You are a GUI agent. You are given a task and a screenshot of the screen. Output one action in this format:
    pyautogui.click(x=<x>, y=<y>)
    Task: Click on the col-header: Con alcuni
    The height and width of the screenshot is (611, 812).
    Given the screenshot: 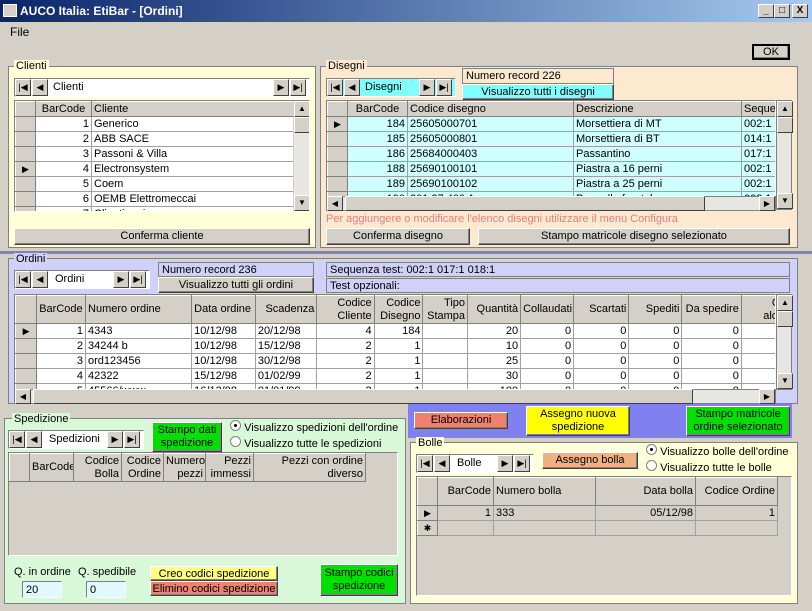 What is the action you would take?
    pyautogui.click(x=757, y=309)
    